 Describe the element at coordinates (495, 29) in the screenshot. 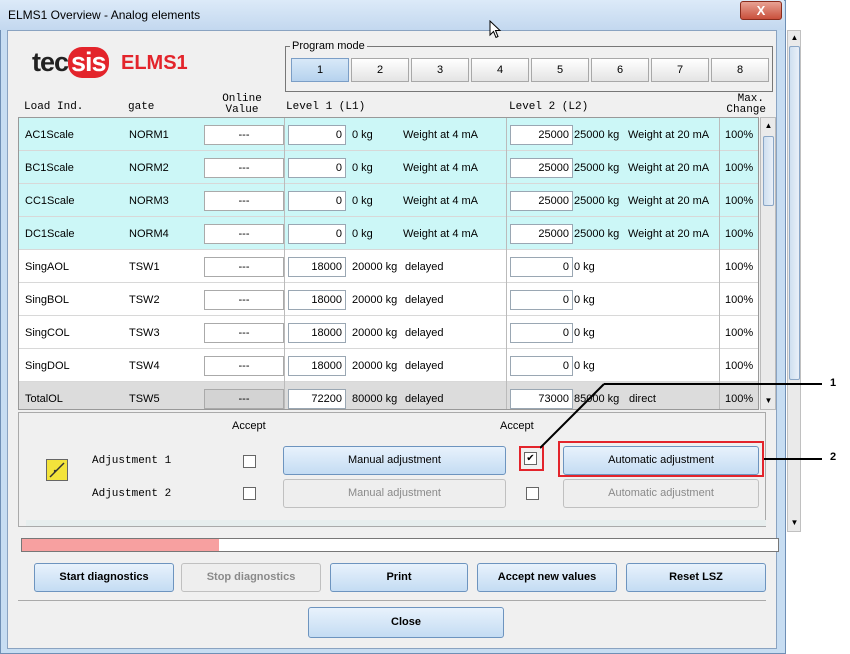

I see `mouse-cursor-icon` at that location.